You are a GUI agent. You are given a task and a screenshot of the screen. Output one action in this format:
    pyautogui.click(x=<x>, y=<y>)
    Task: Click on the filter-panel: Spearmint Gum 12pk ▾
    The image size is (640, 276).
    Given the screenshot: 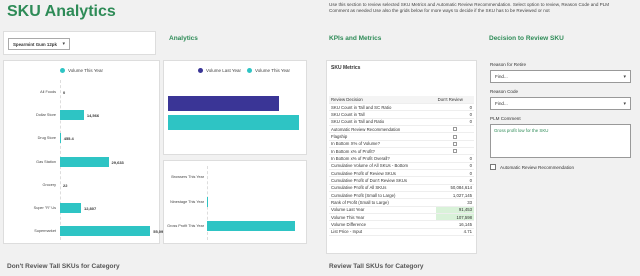 What is the action you would take?
    pyautogui.click(x=79, y=43)
    